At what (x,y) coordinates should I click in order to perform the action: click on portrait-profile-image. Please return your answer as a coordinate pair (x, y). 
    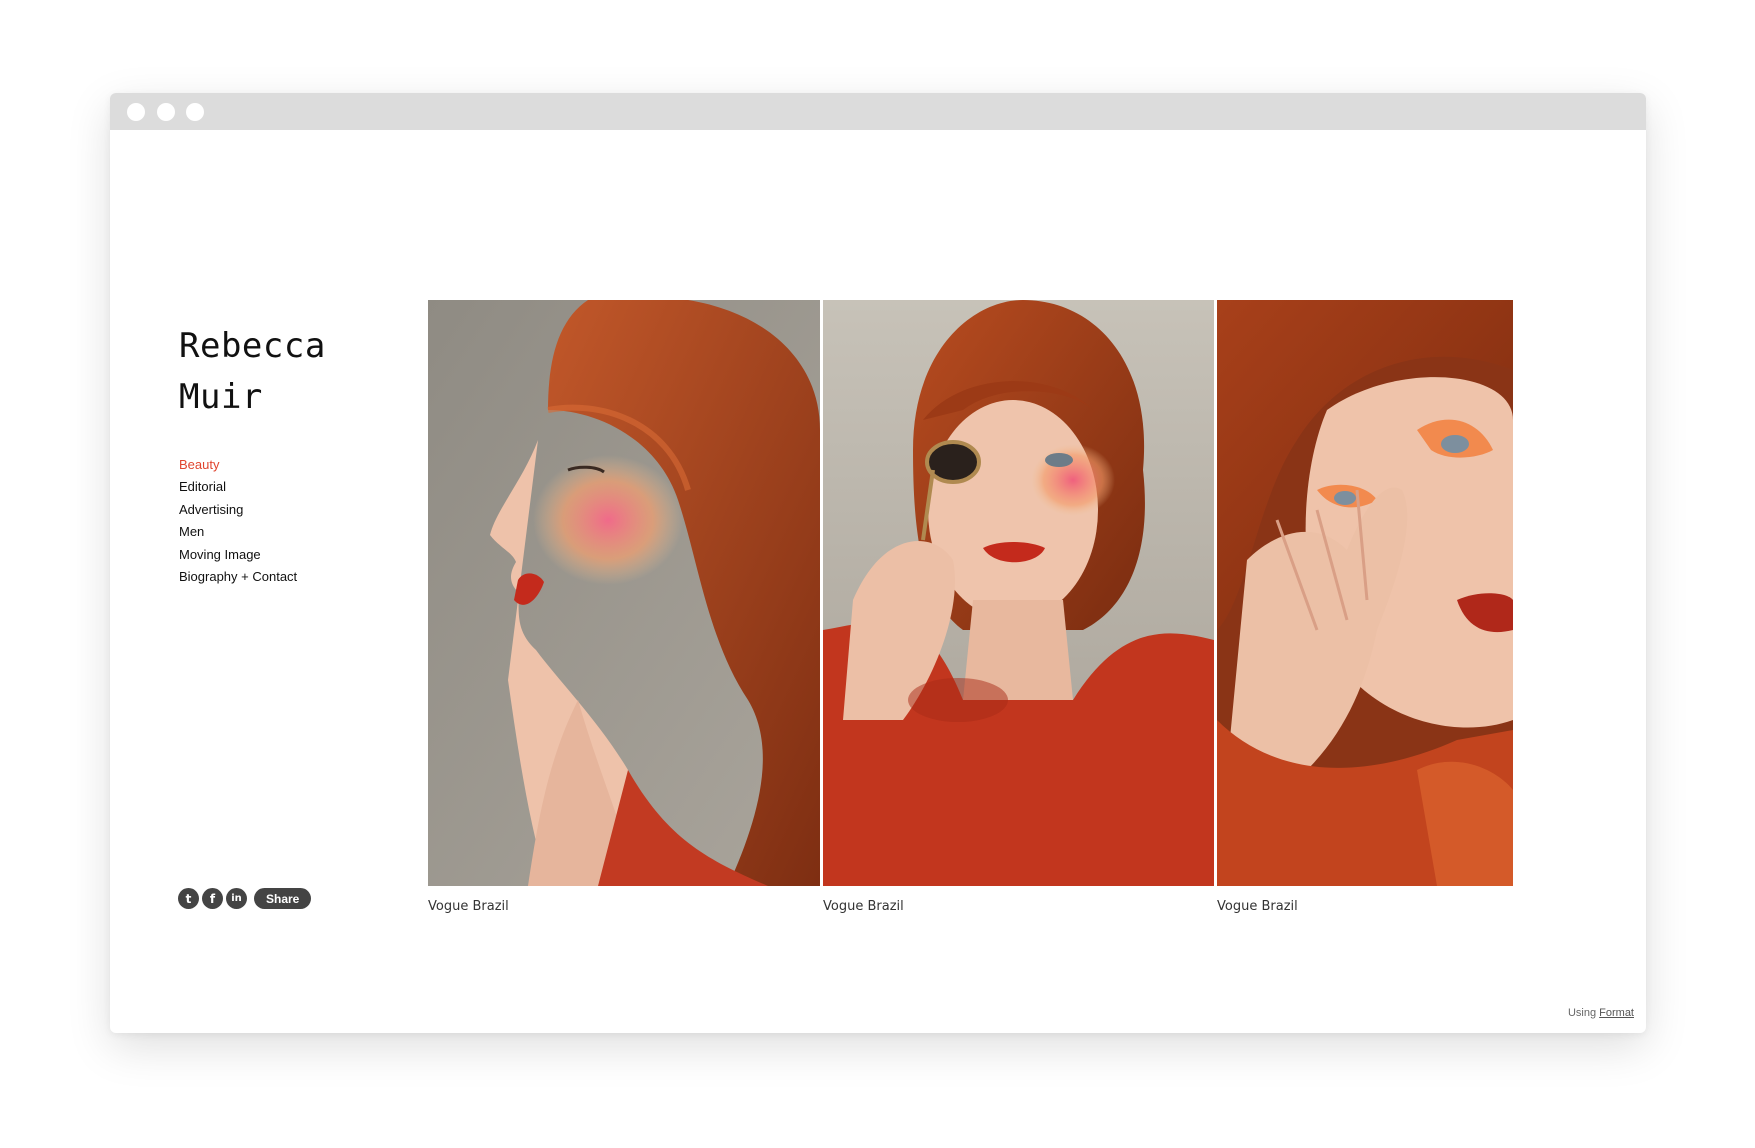
    Looking at the image, I should click on (624, 593).